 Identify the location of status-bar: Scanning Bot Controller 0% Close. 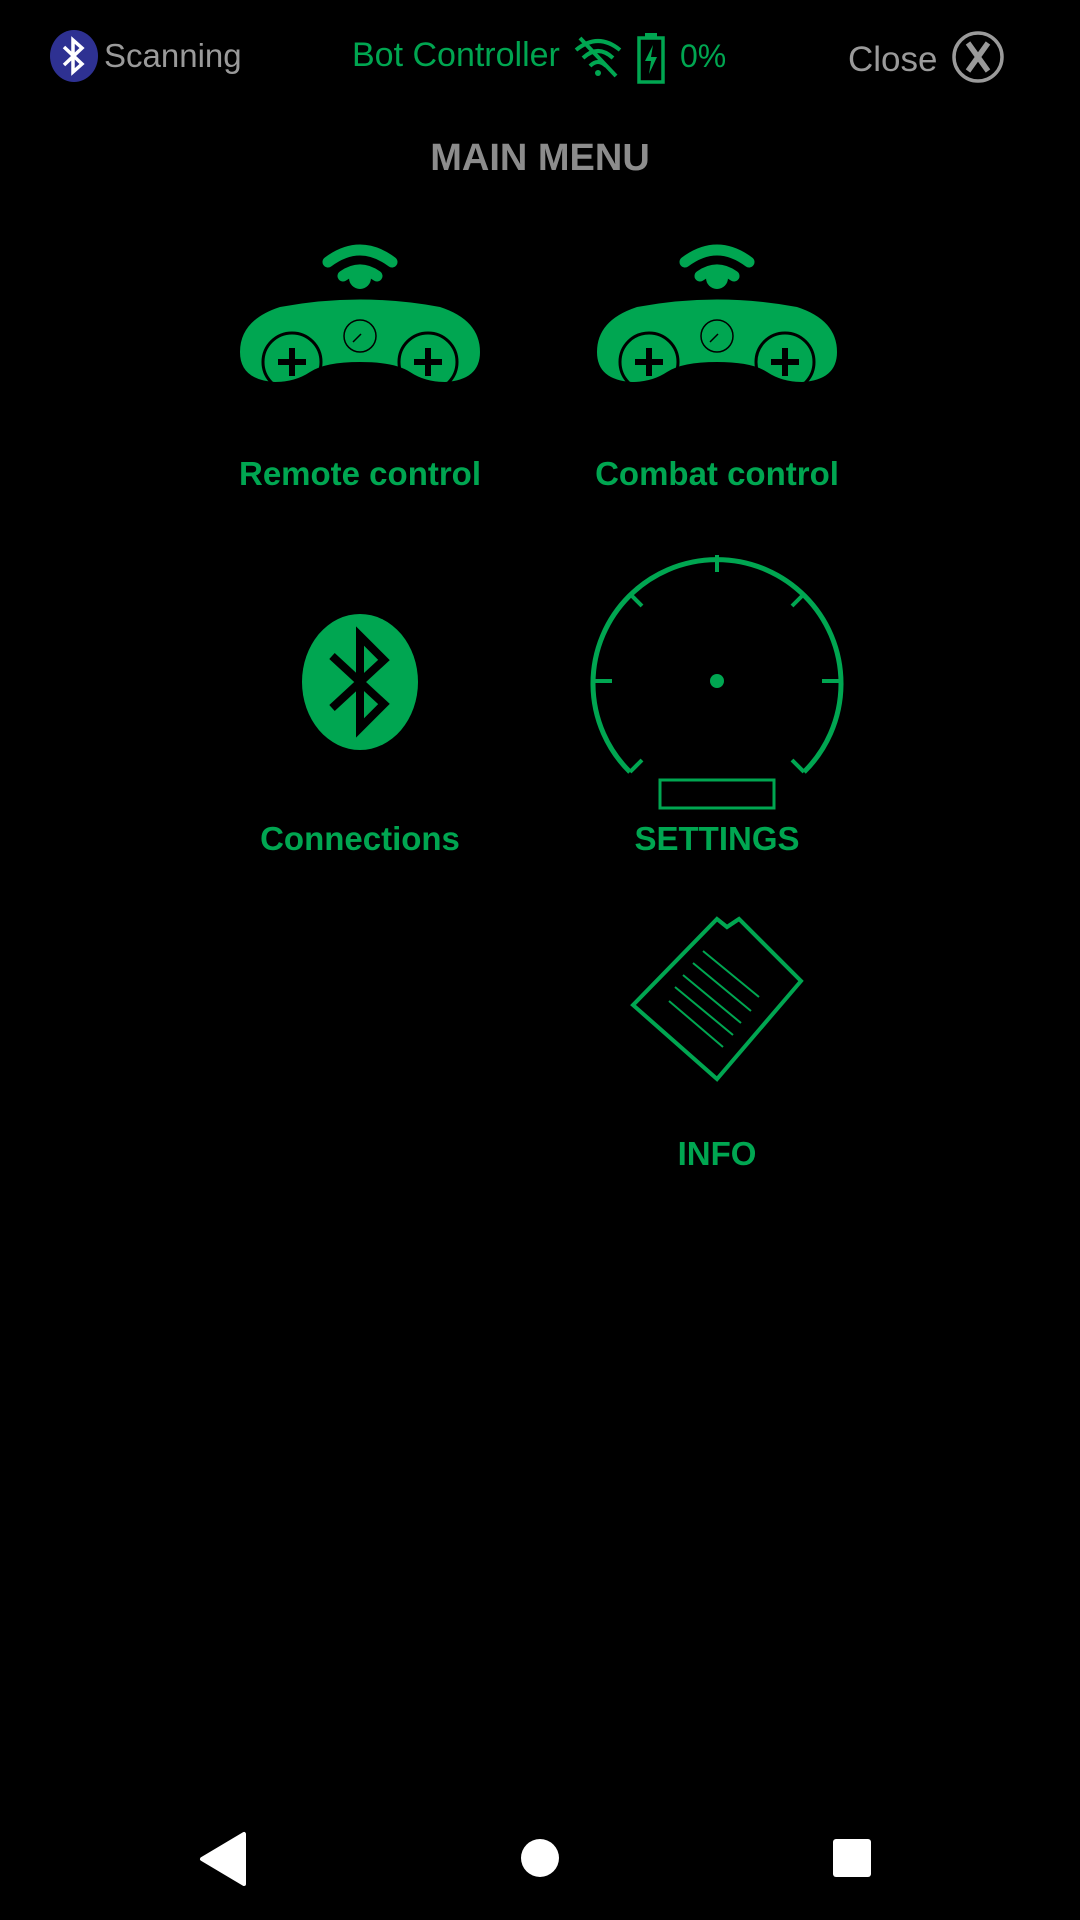
(540, 60).